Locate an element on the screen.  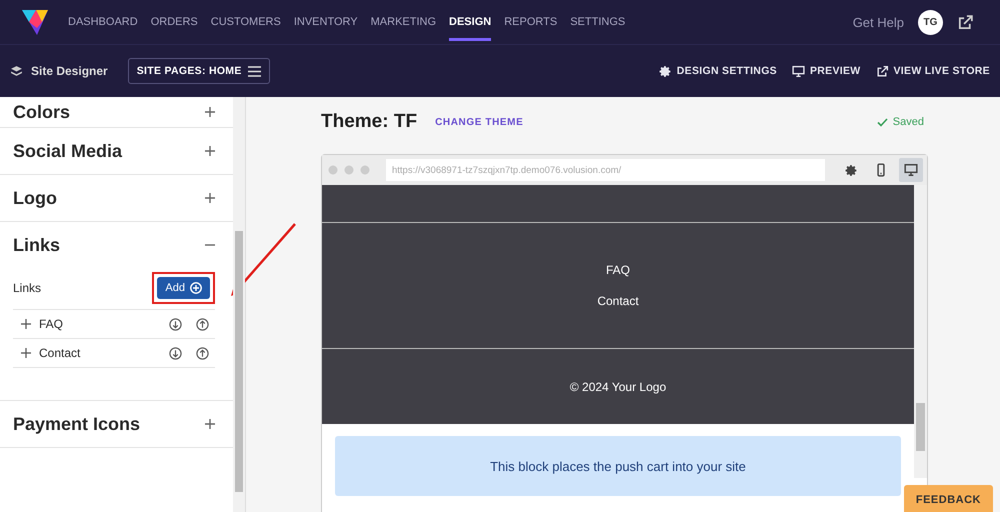
site-pages-button: SITE PAGES: HOME is located at coordinates (199, 71).